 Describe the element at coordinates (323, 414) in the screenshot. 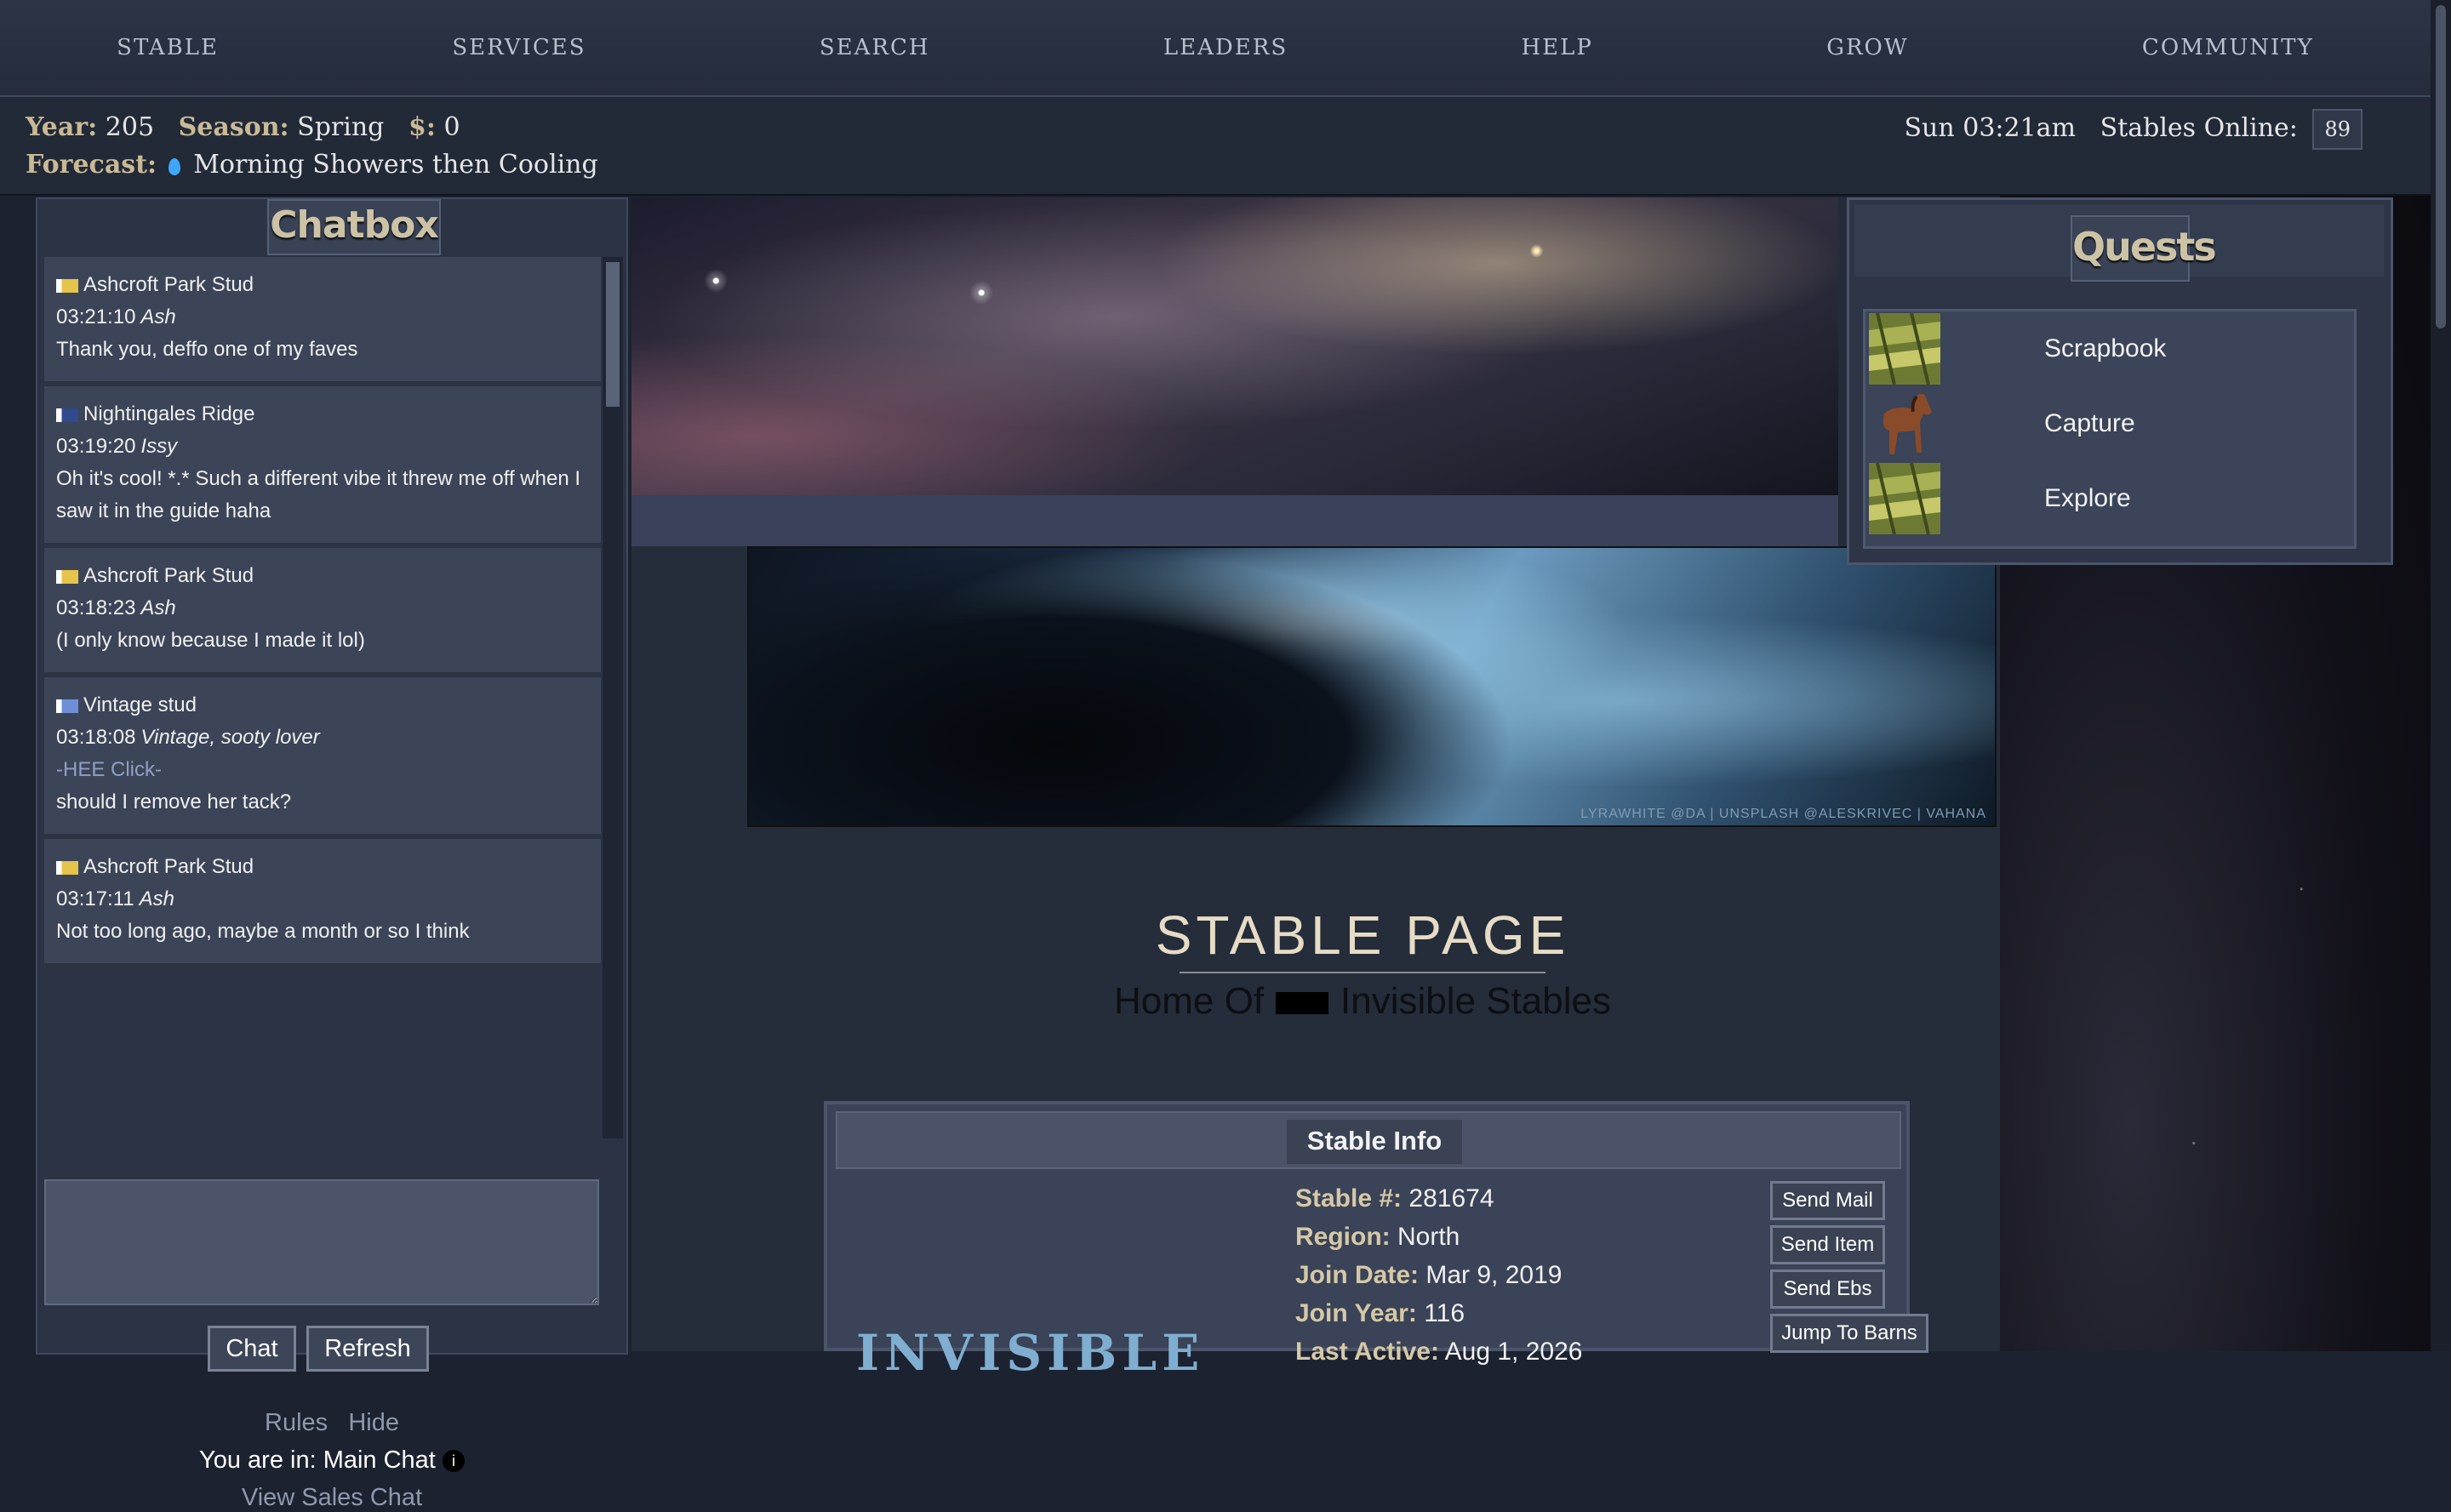

I see `chat-message-header: Nightingales Ridge` at that location.